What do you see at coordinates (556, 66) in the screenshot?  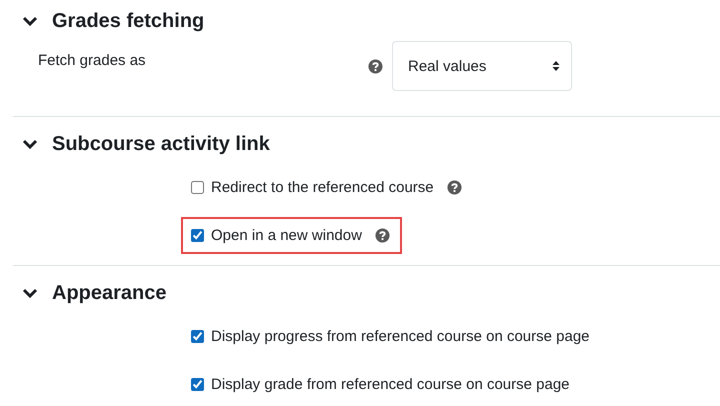 I see `sort-caret-icon` at bounding box center [556, 66].